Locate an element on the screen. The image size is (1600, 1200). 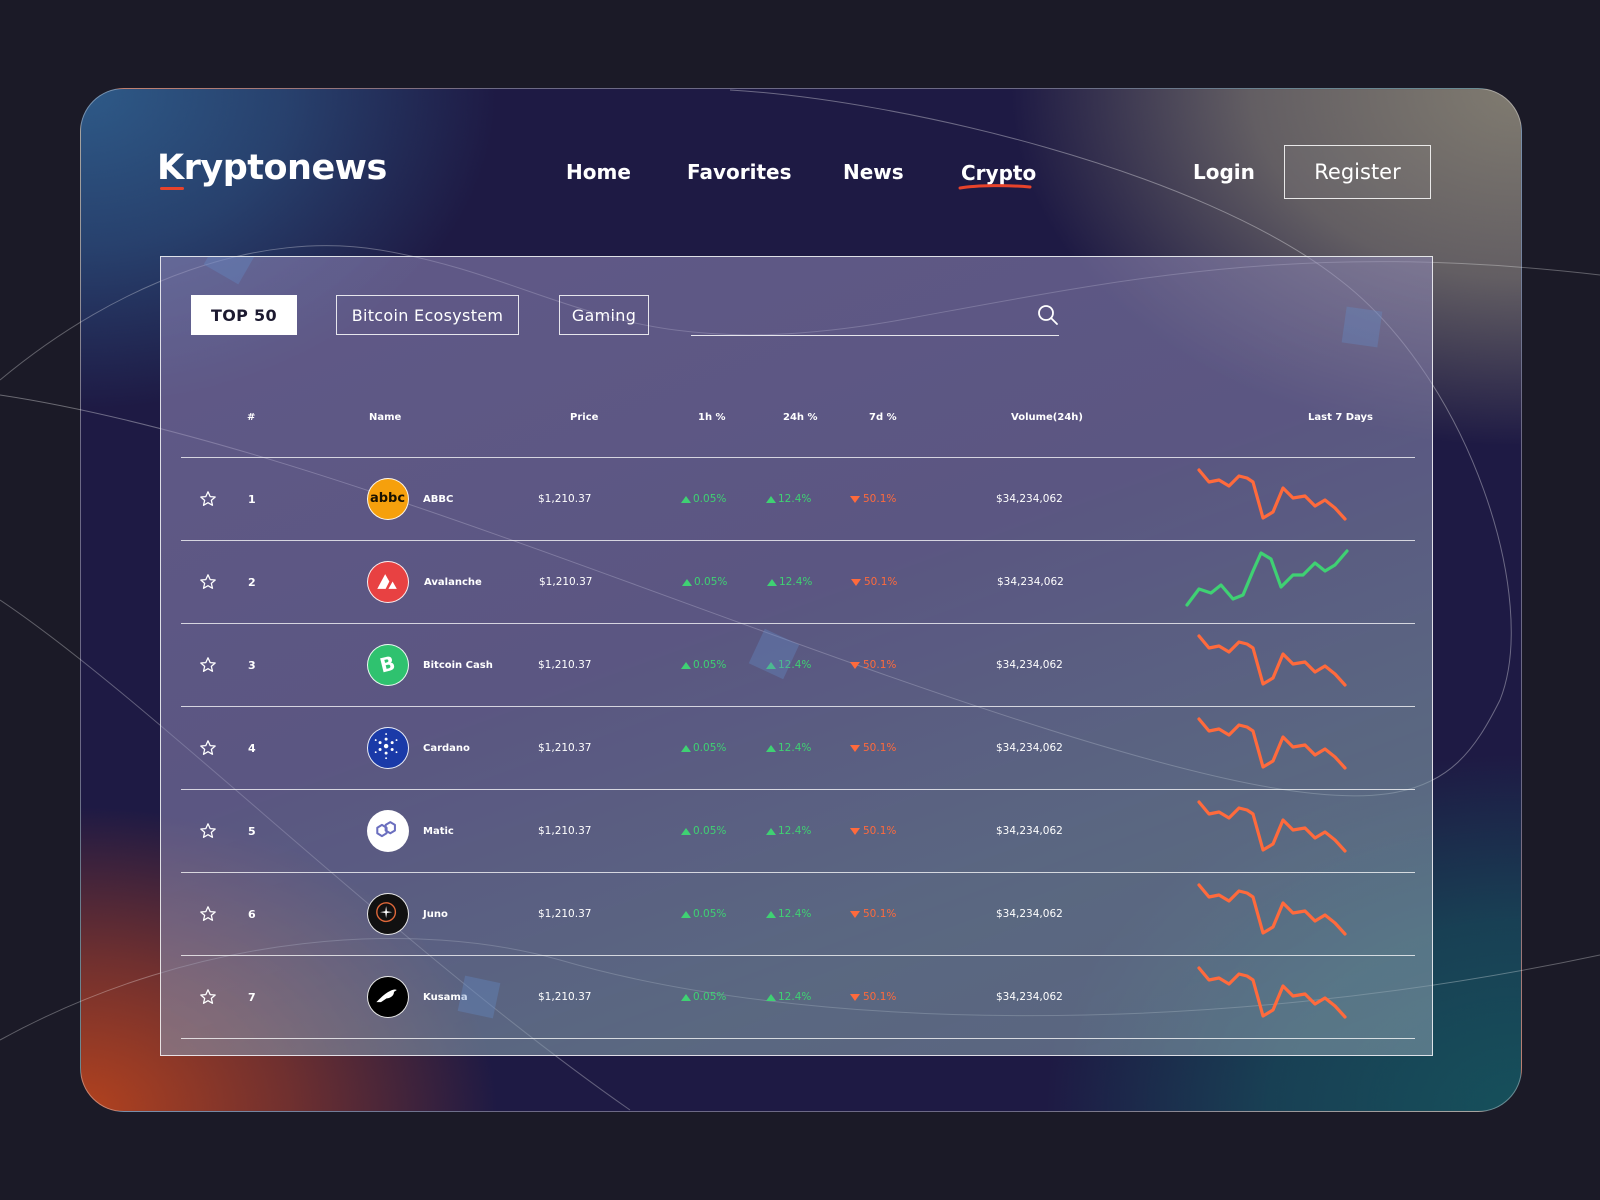
header-last-7-days: Last 7 Days is located at coordinates (1340, 417).